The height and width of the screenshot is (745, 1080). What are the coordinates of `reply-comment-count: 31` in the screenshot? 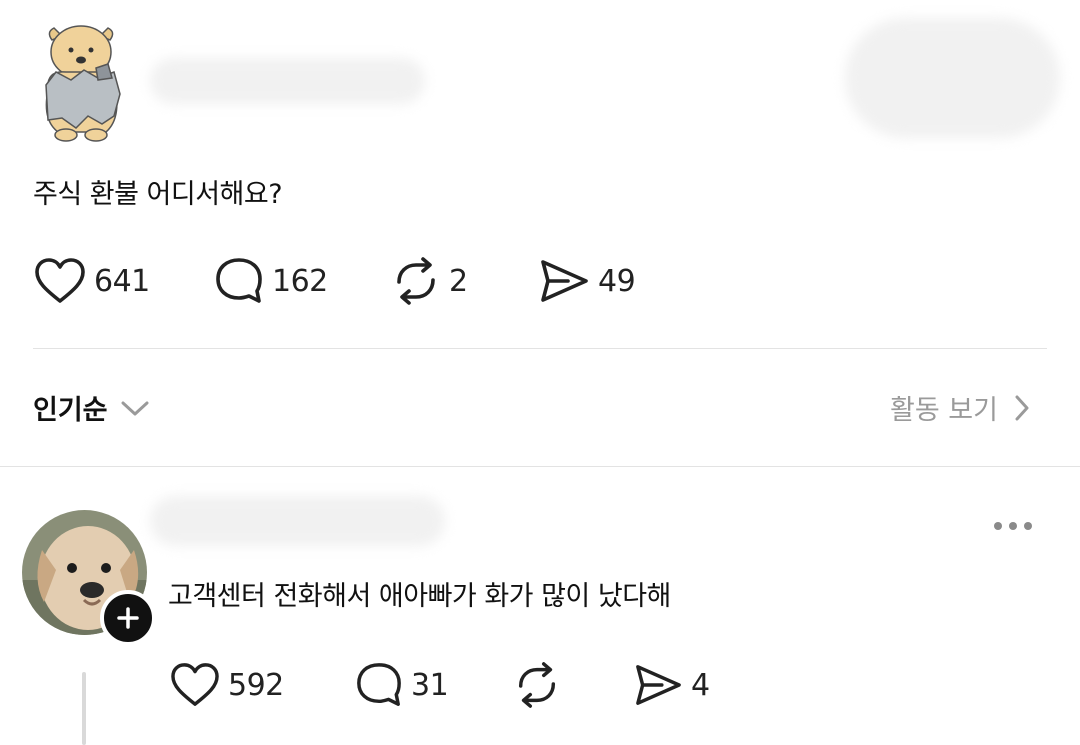 It's located at (430, 685).